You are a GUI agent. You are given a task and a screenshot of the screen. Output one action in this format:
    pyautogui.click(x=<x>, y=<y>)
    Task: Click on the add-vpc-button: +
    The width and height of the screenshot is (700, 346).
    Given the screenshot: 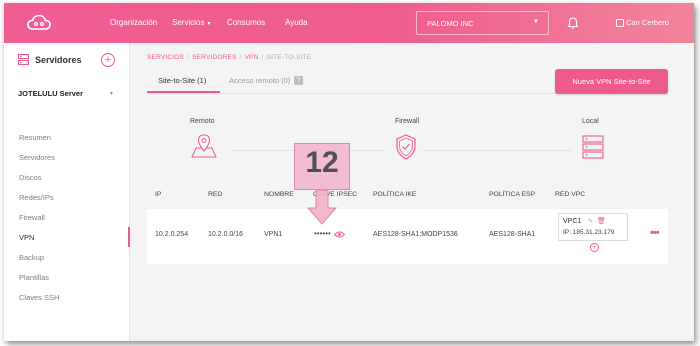 What is the action you would take?
    pyautogui.click(x=594, y=247)
    